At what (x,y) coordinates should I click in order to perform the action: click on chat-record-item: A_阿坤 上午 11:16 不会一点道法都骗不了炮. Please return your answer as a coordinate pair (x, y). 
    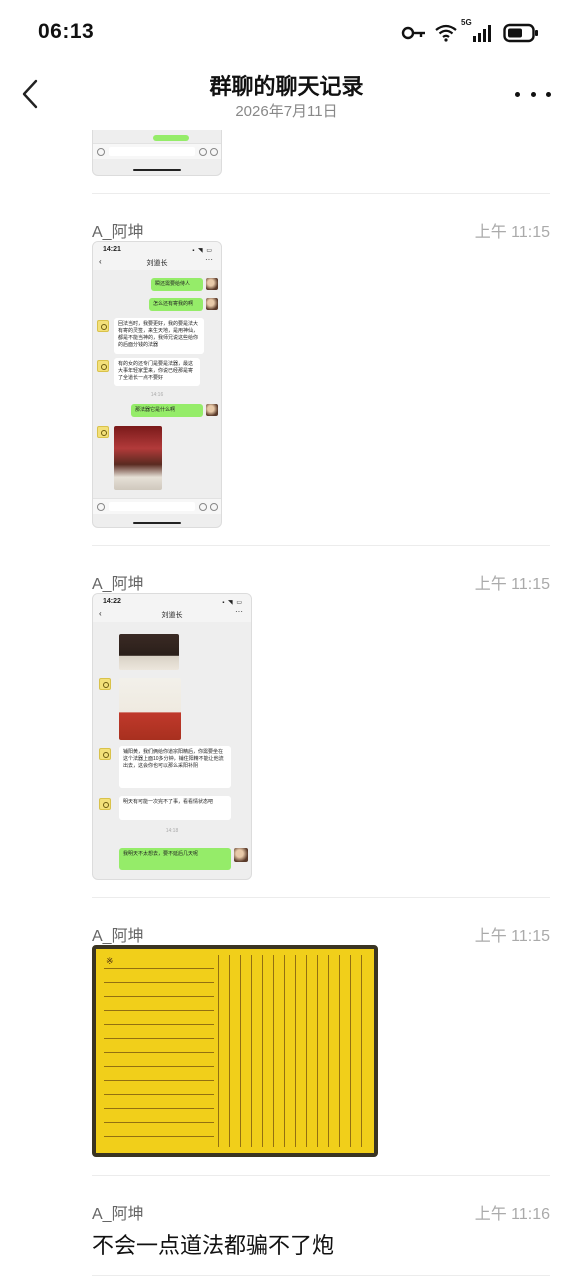
    Looking at the image, I should click on (321, 1225).